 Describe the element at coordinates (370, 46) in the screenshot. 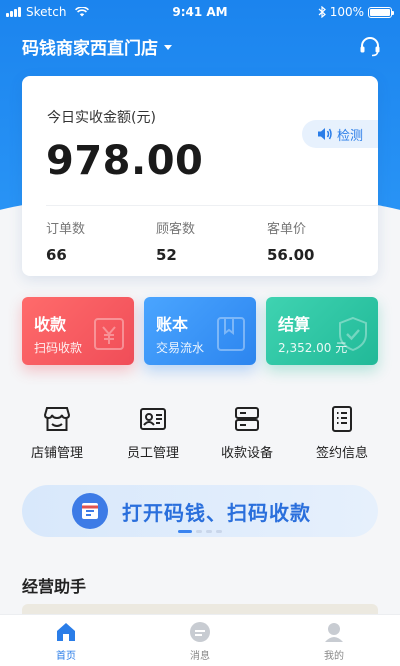

I see `headset-icon` at that location.